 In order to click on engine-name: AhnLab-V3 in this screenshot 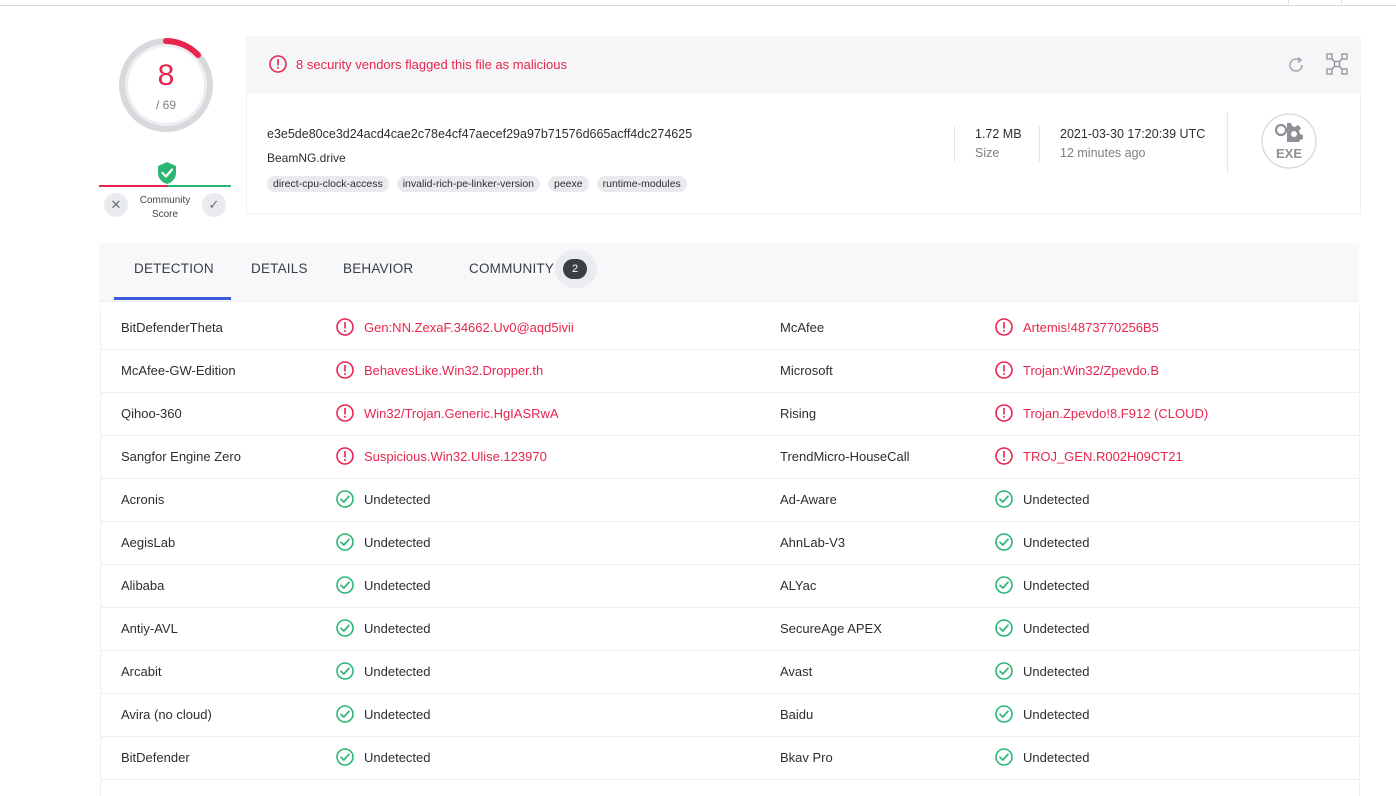, I will do `click(813, 542)`.